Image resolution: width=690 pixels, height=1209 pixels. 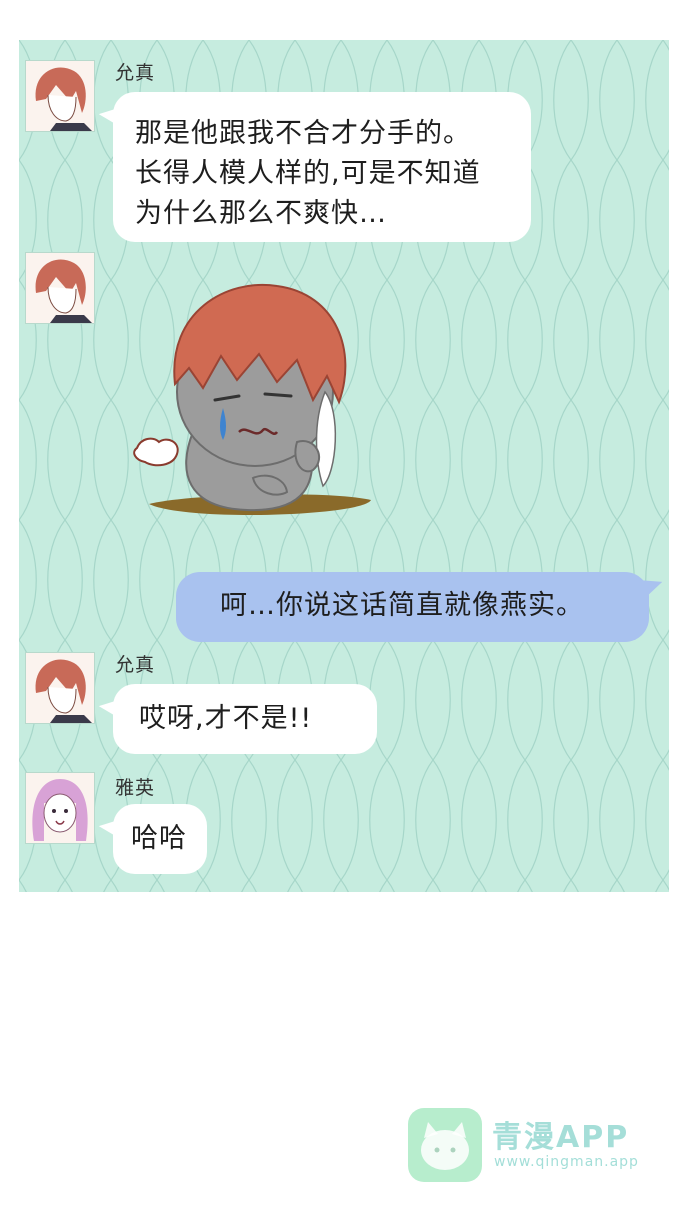 I want to click on message-bubble: 哎呀,才不是!!, so click(x=245, y=719).